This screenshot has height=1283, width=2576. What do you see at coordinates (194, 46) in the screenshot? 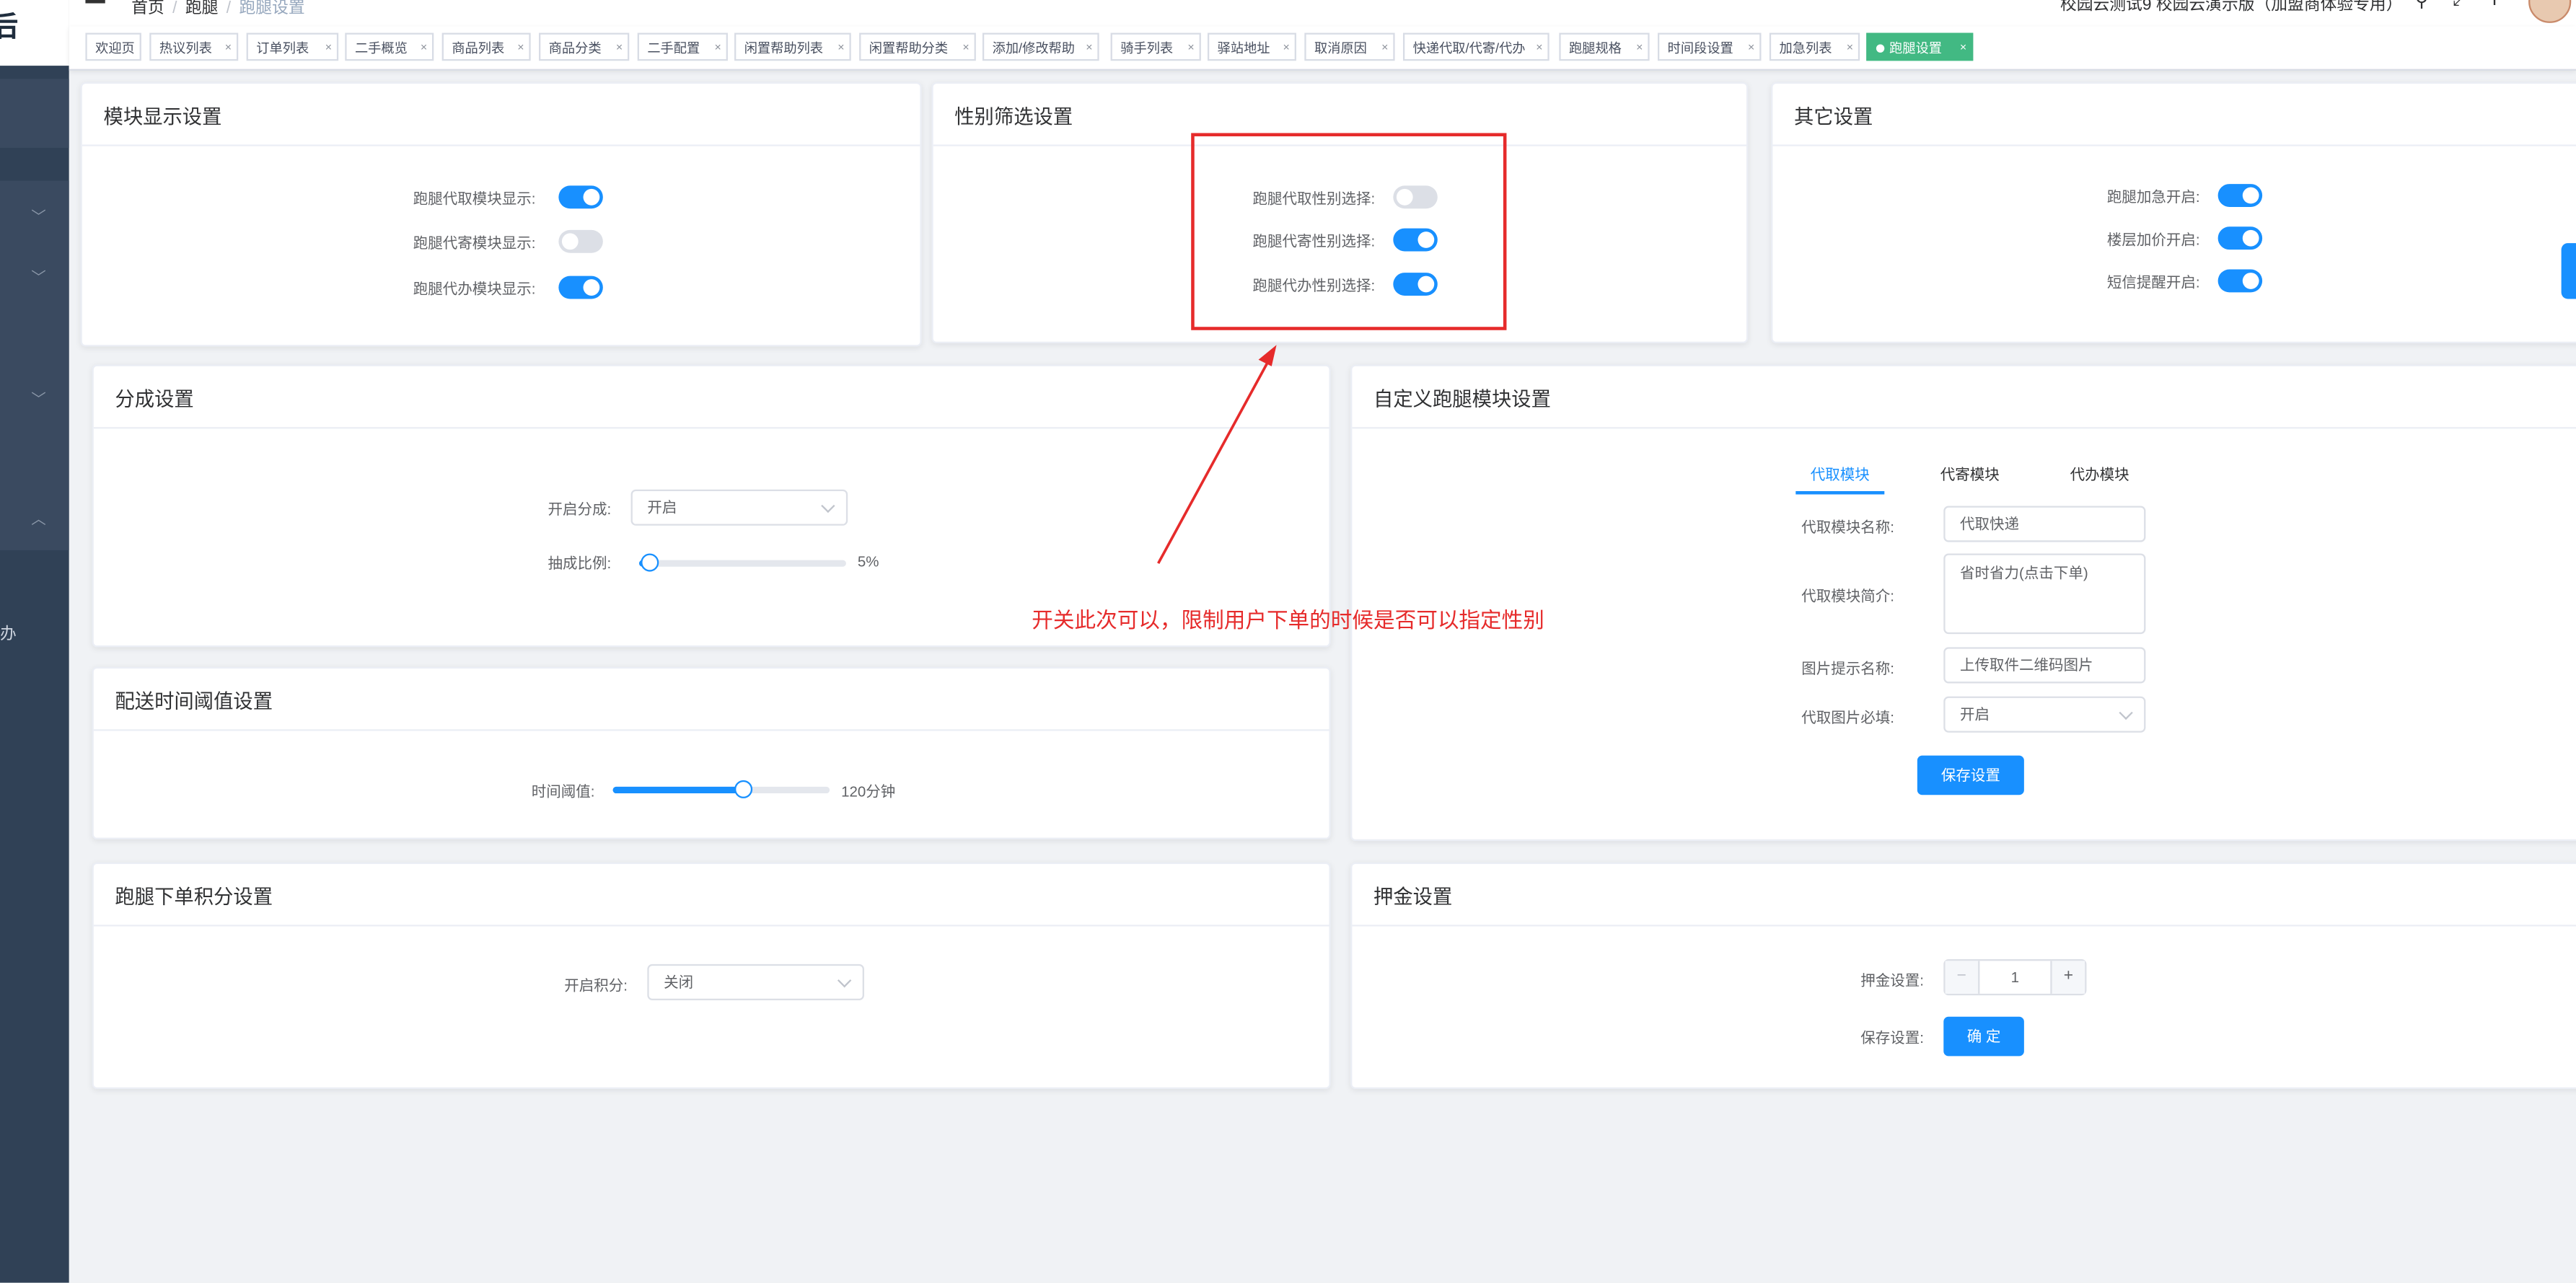
I see `tag-item: 热议列表 ×` at bounding box center [194, 46].